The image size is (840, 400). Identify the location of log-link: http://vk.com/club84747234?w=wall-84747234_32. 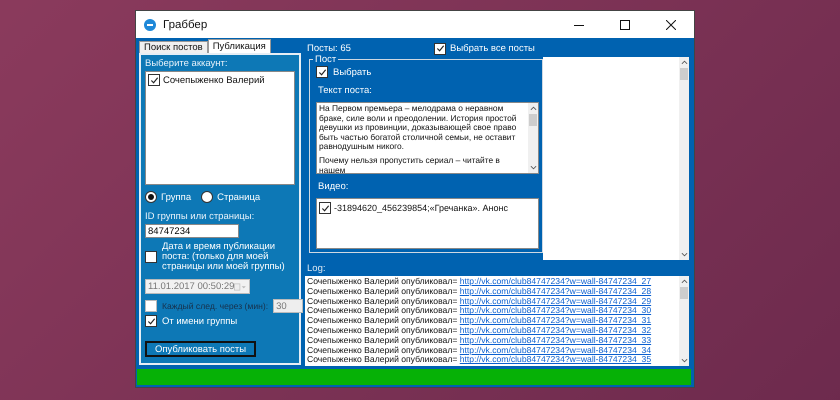
(556, 329).